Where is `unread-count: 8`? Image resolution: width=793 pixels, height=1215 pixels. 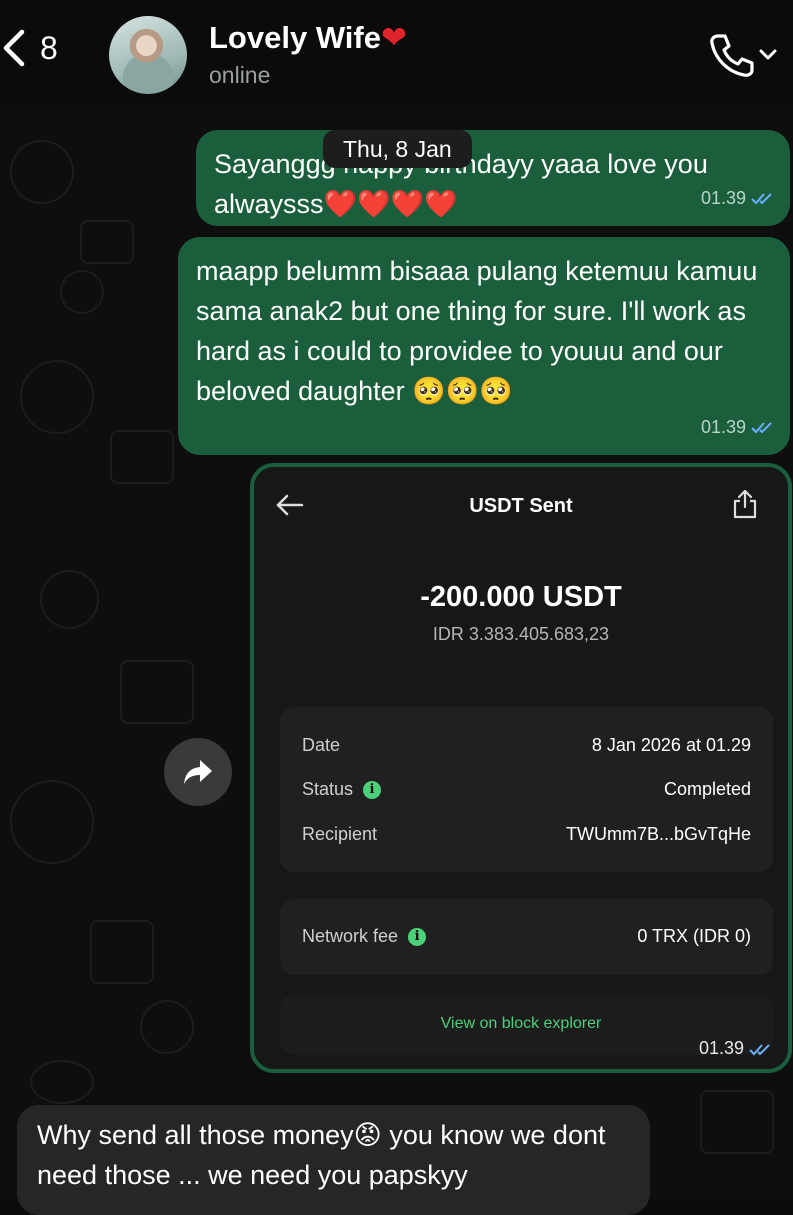 unread-count: 8 is located at coordinates (49, 47).